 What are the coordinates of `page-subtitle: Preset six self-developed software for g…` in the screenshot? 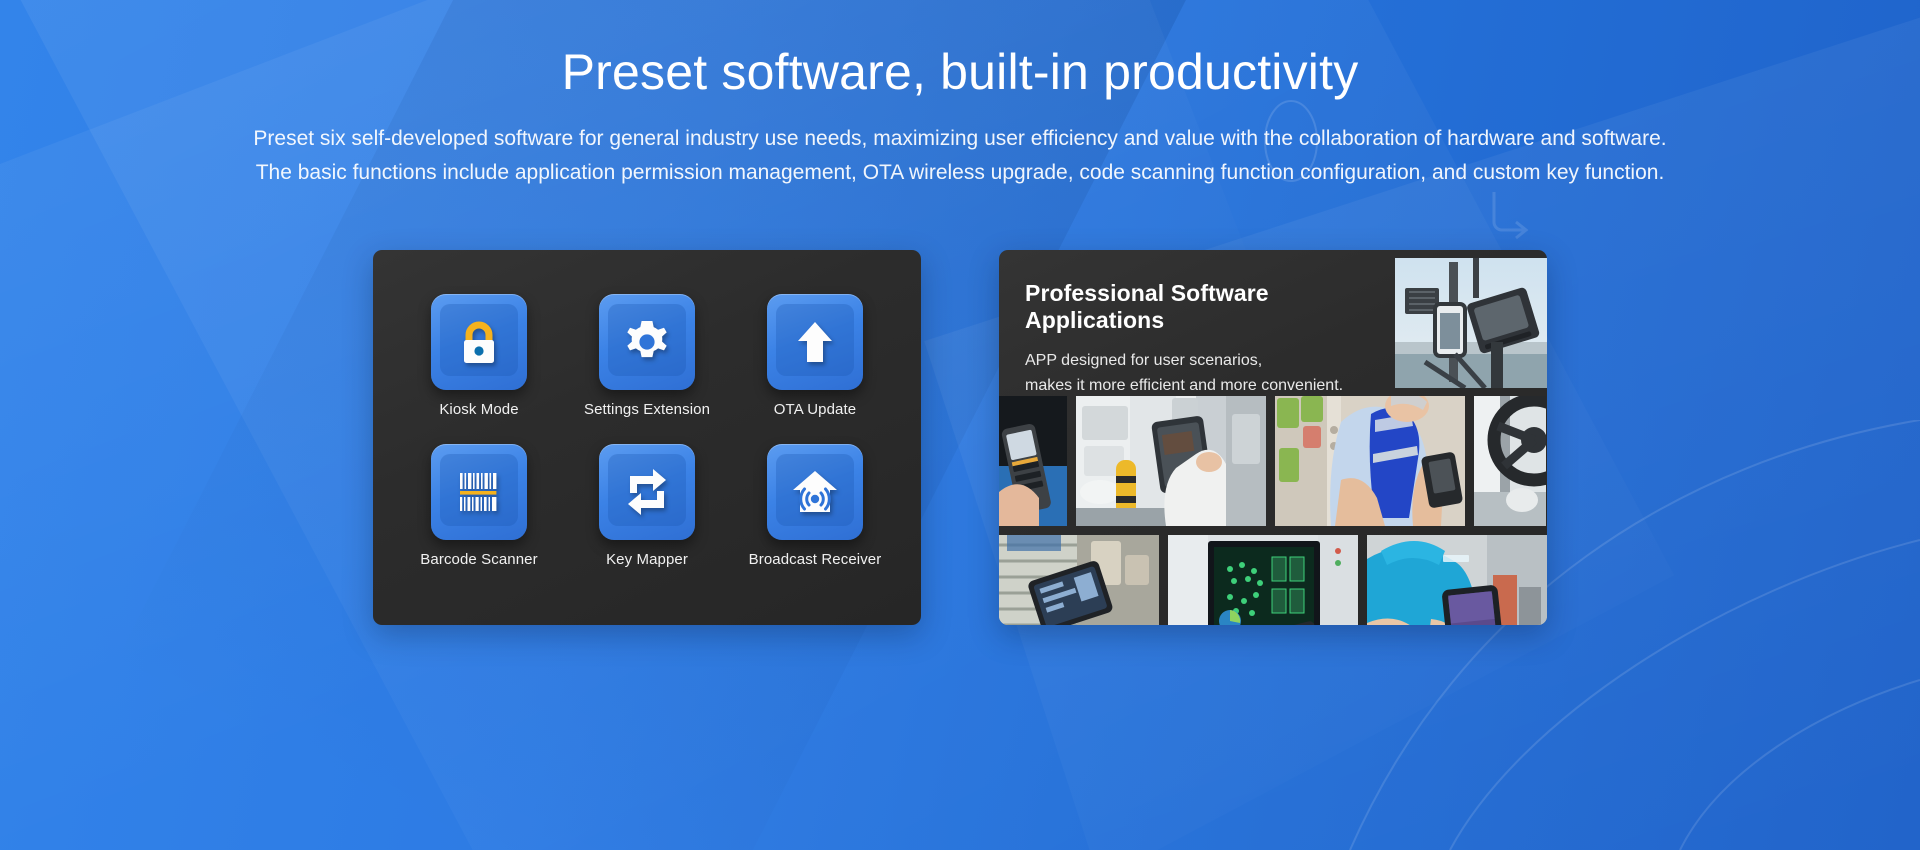 It's located at (960, 156).